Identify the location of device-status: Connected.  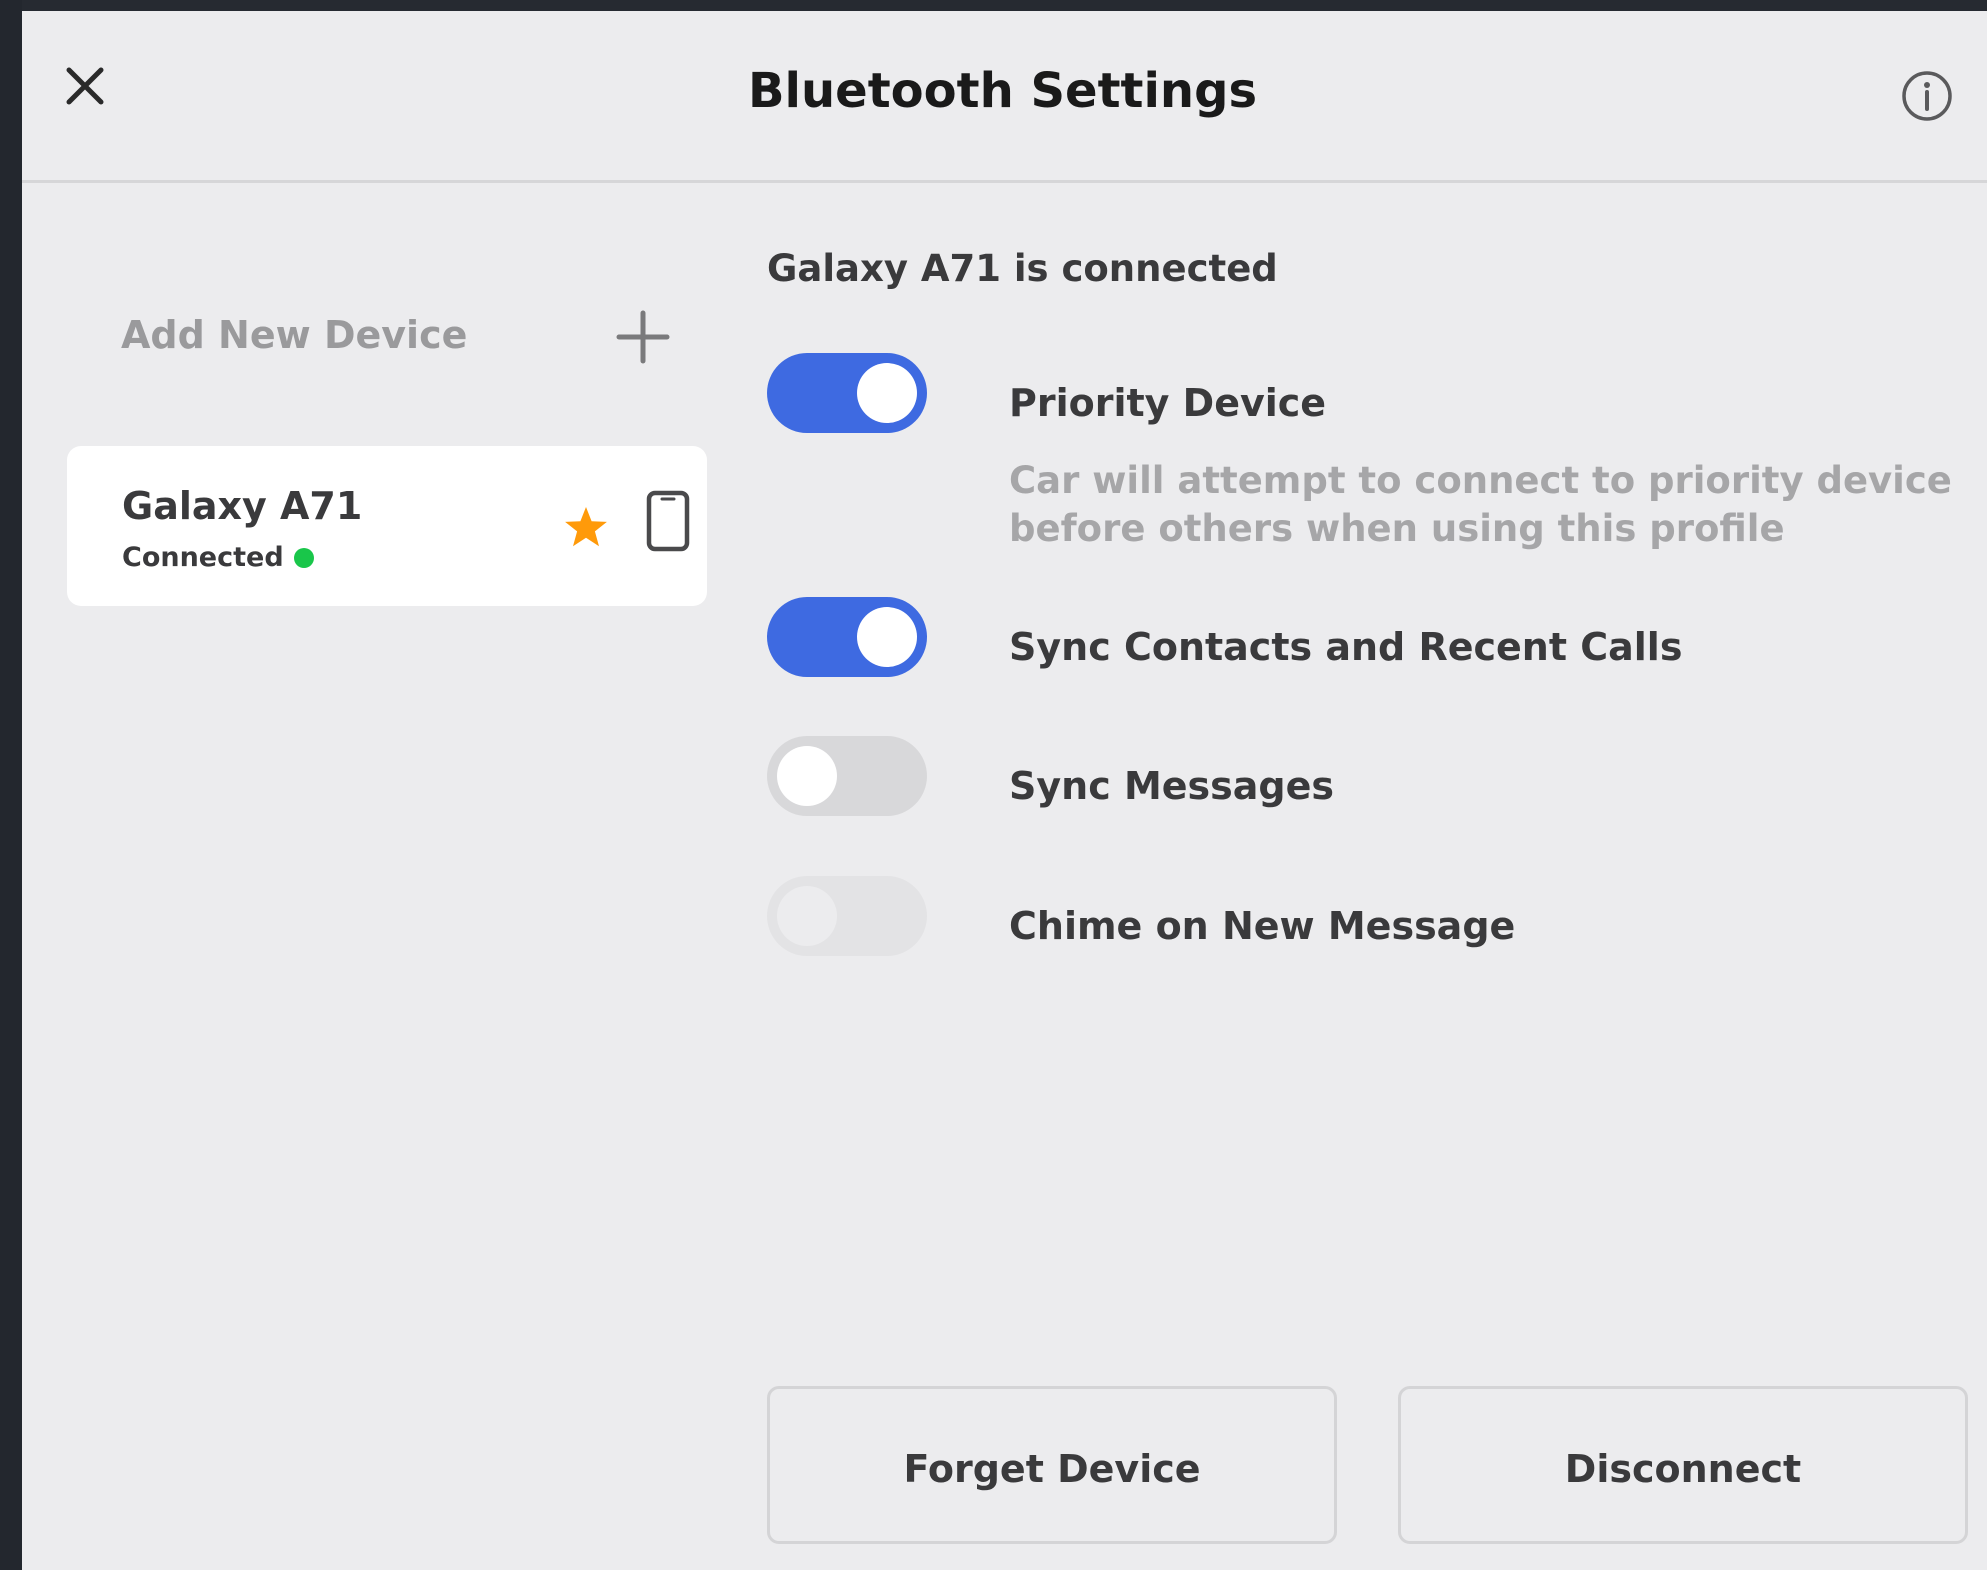
(203, 557).